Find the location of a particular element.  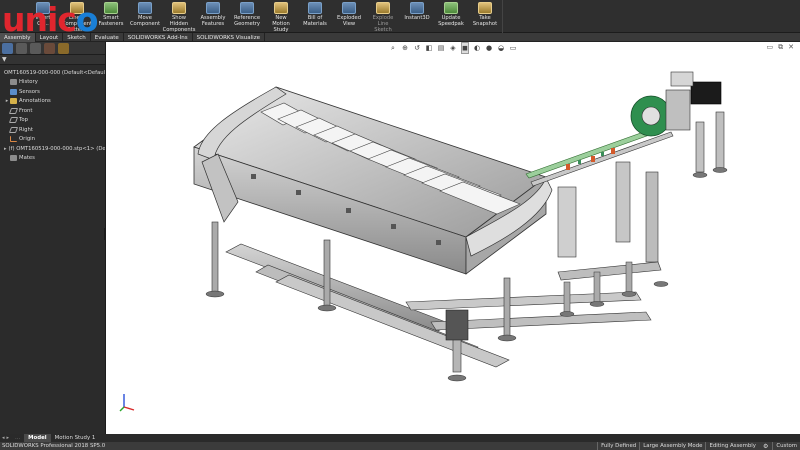

speedpak-icon is located at coordinates (451, 8).